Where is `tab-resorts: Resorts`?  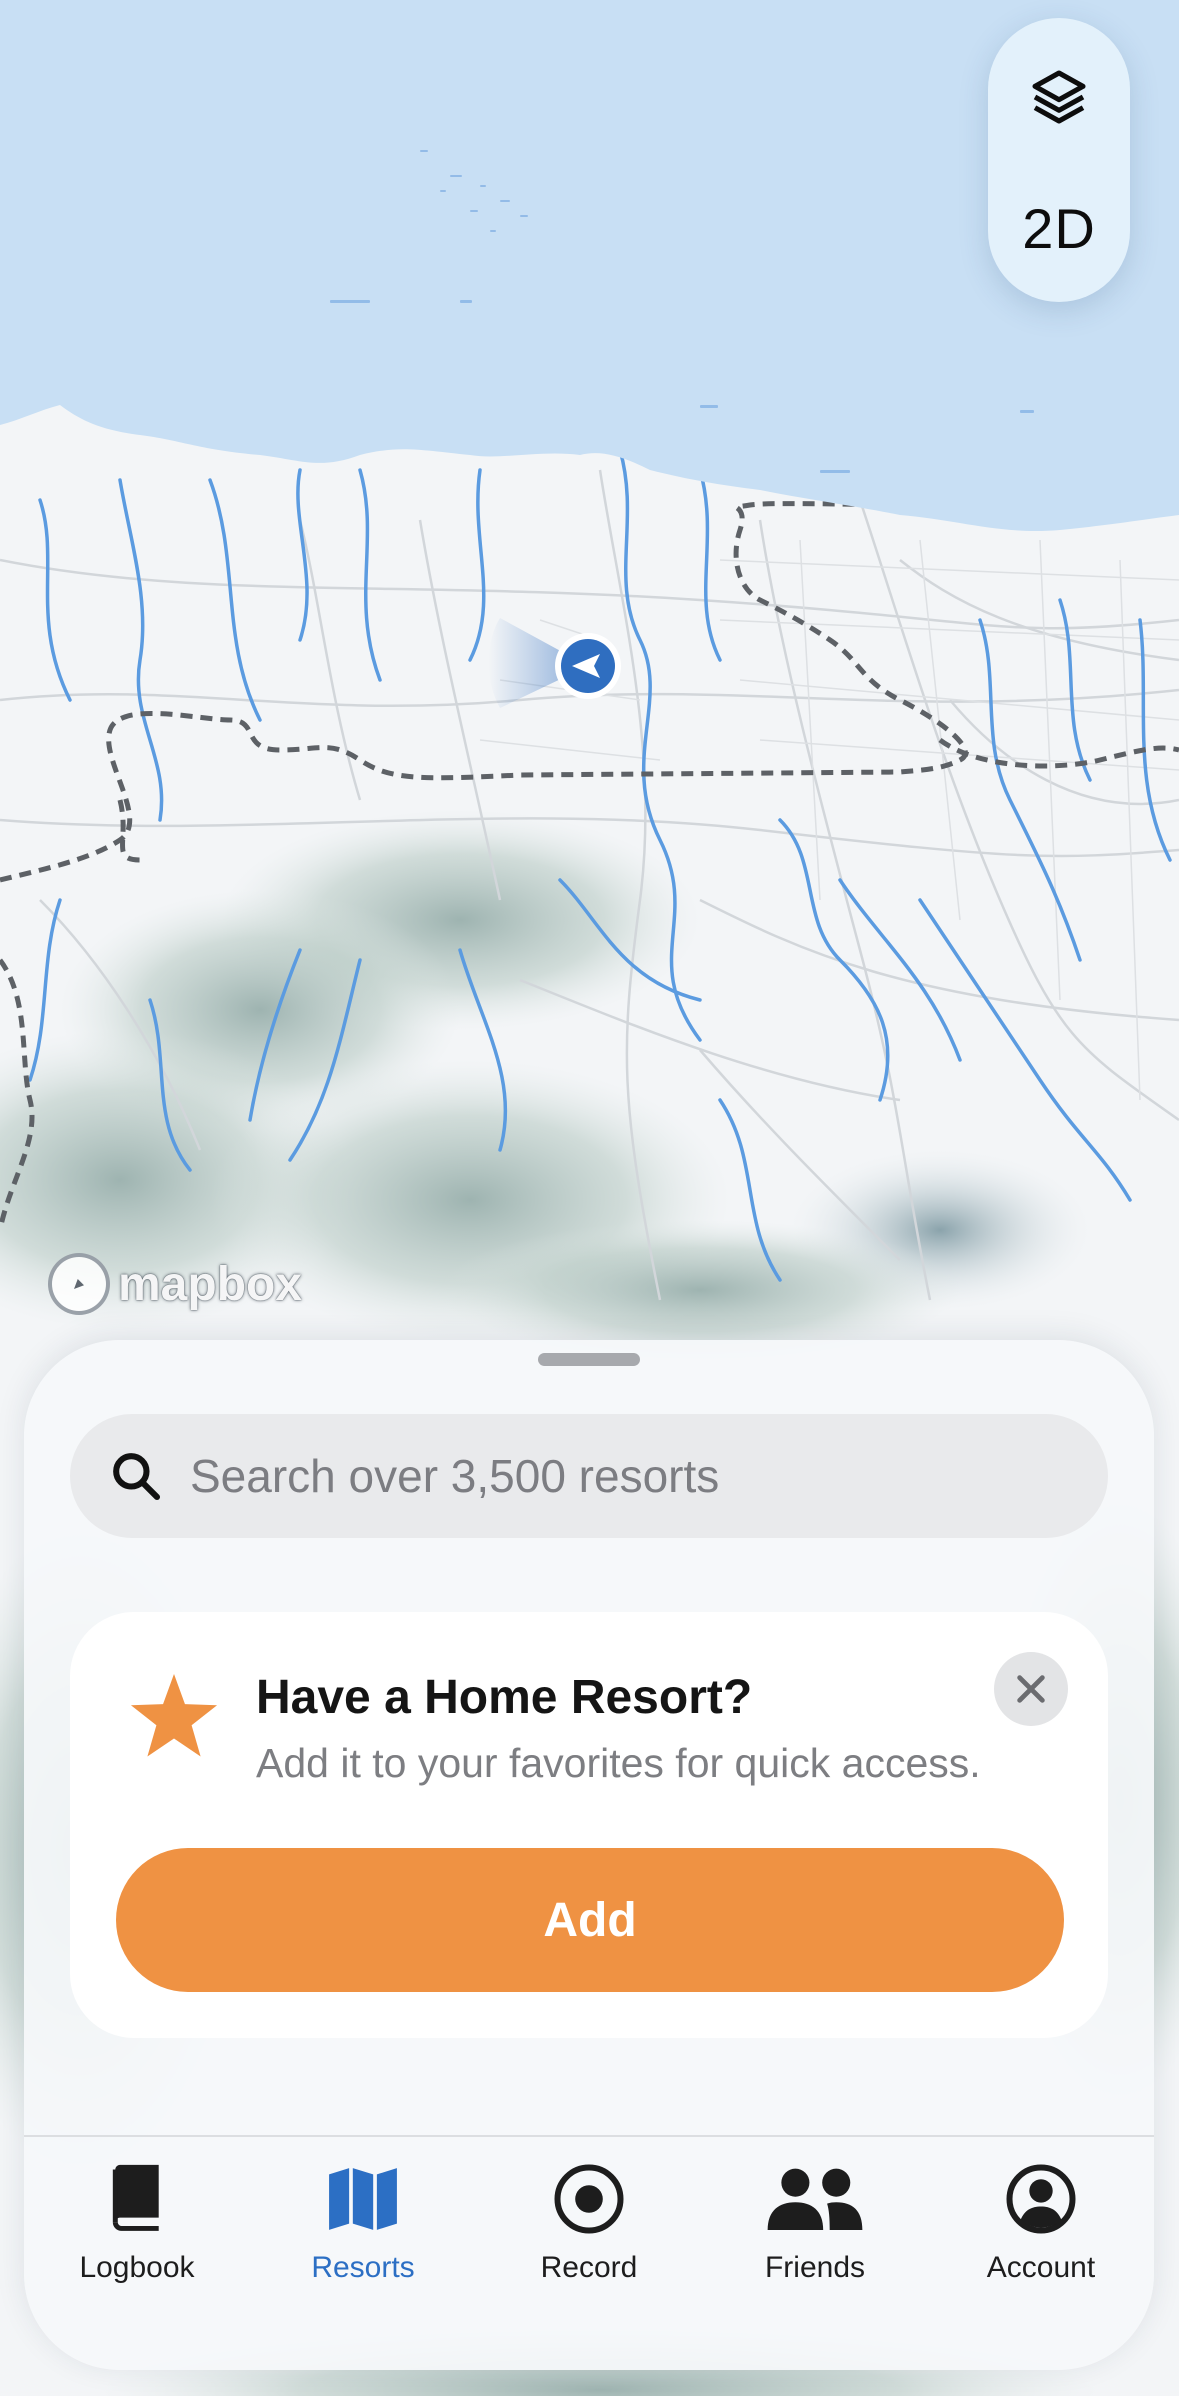 tab-resorts: Resorts is located at coordinates (363, 2253).